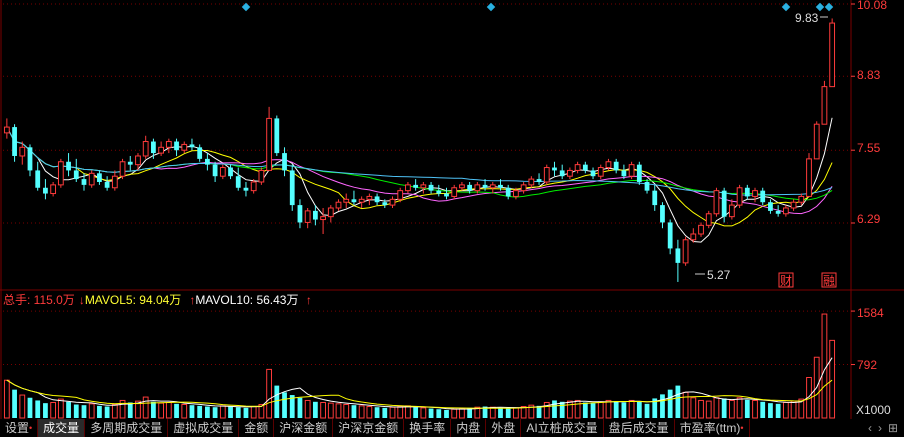 This screenshot has width=904, height=437. What do you see at coordinates (19, 428) in the screenshot?
I see `tab-settings: 设置•` at bounding box center [19, 428].